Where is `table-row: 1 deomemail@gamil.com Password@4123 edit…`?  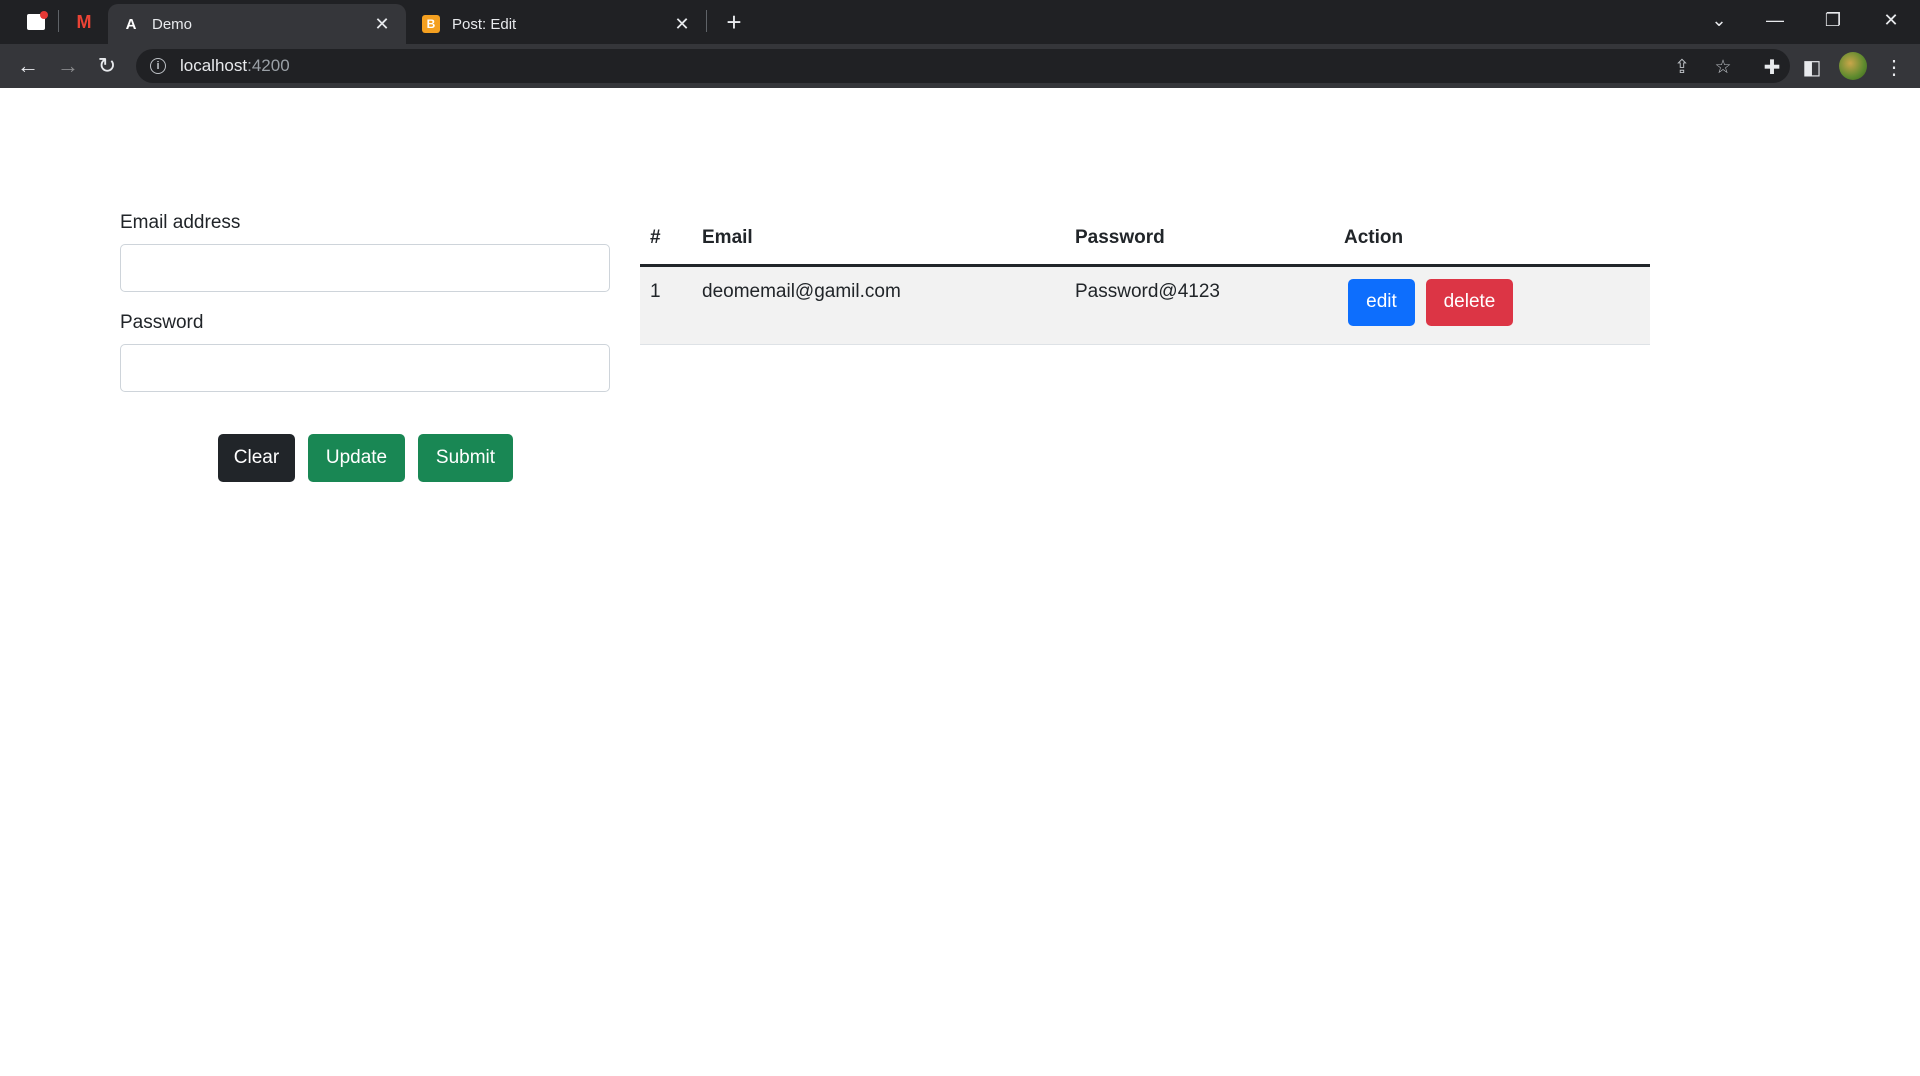
table-row: 1 deomemail@gamil.com Password@4123 edit… is located at coordinates (1145, 305).